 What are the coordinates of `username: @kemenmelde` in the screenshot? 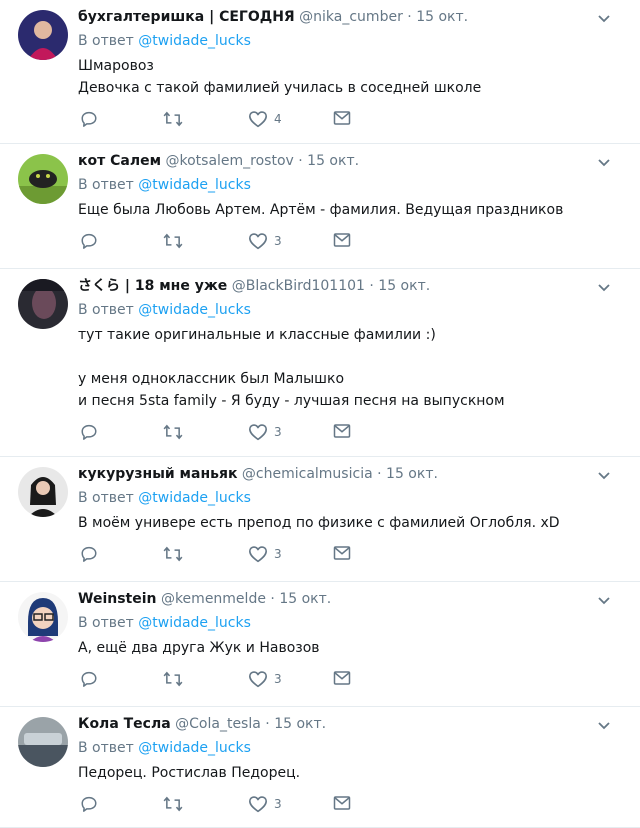 It's located at (213, 599).